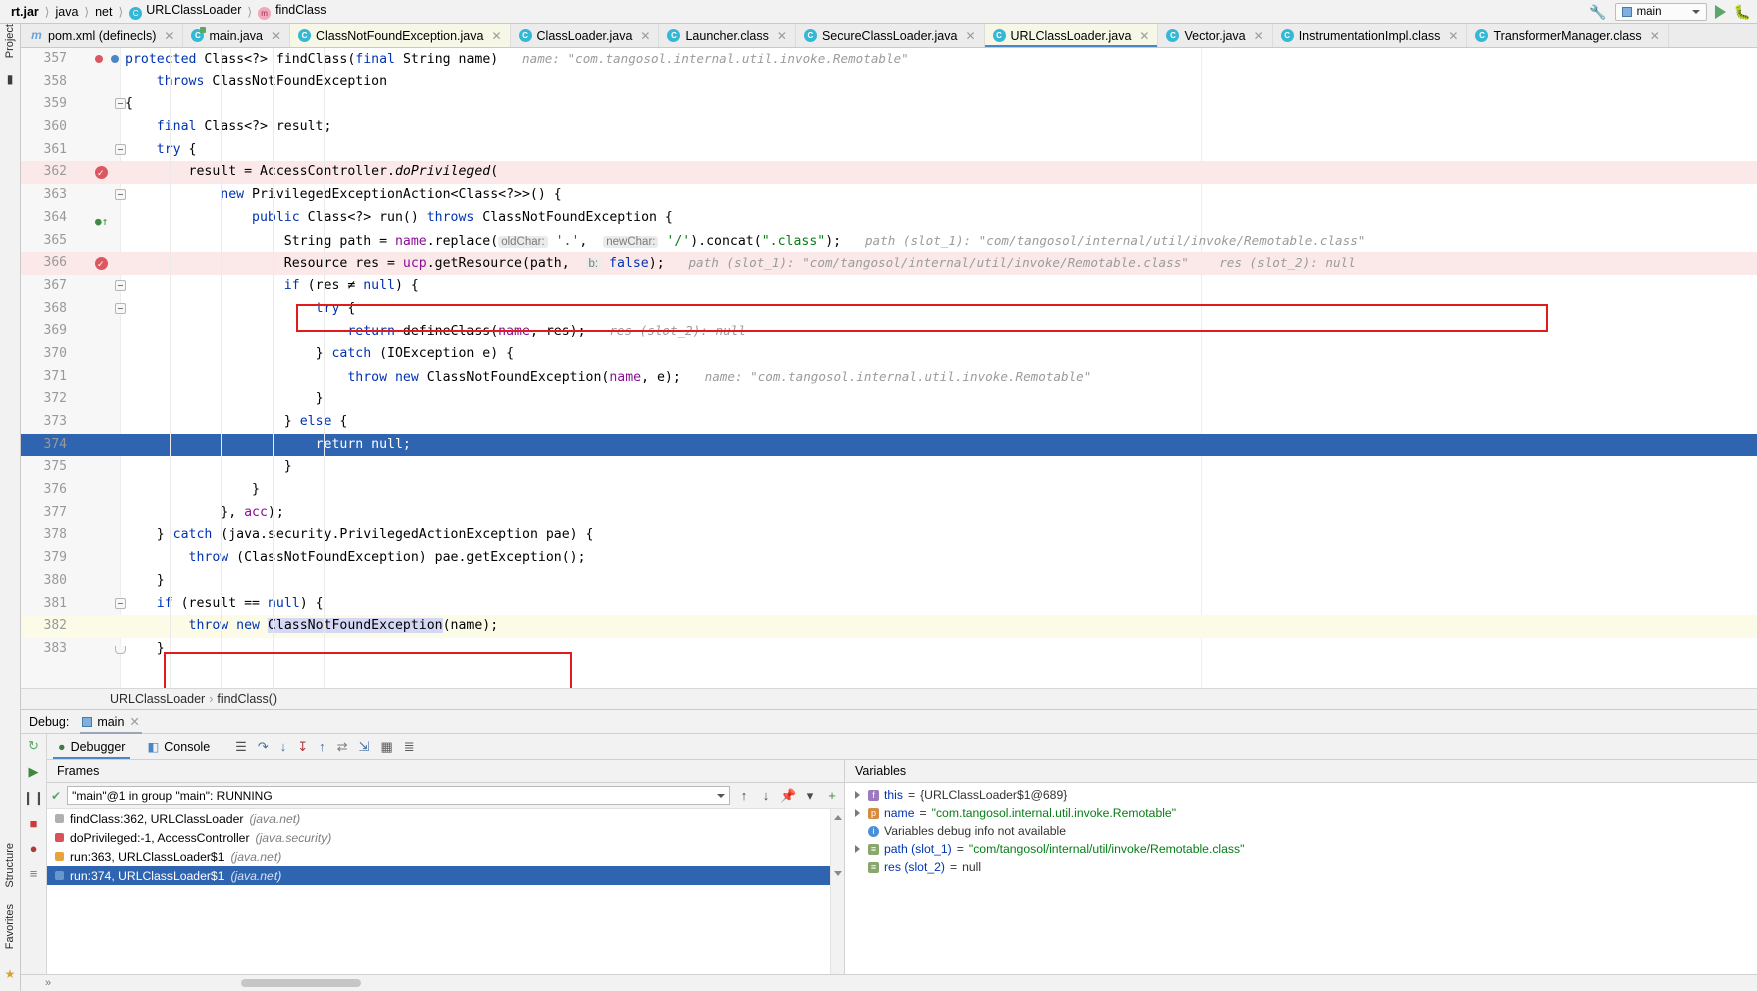 This screenshot has height=991, width=1757. I want to click on filter-icon: ▾, so click(810, 796).